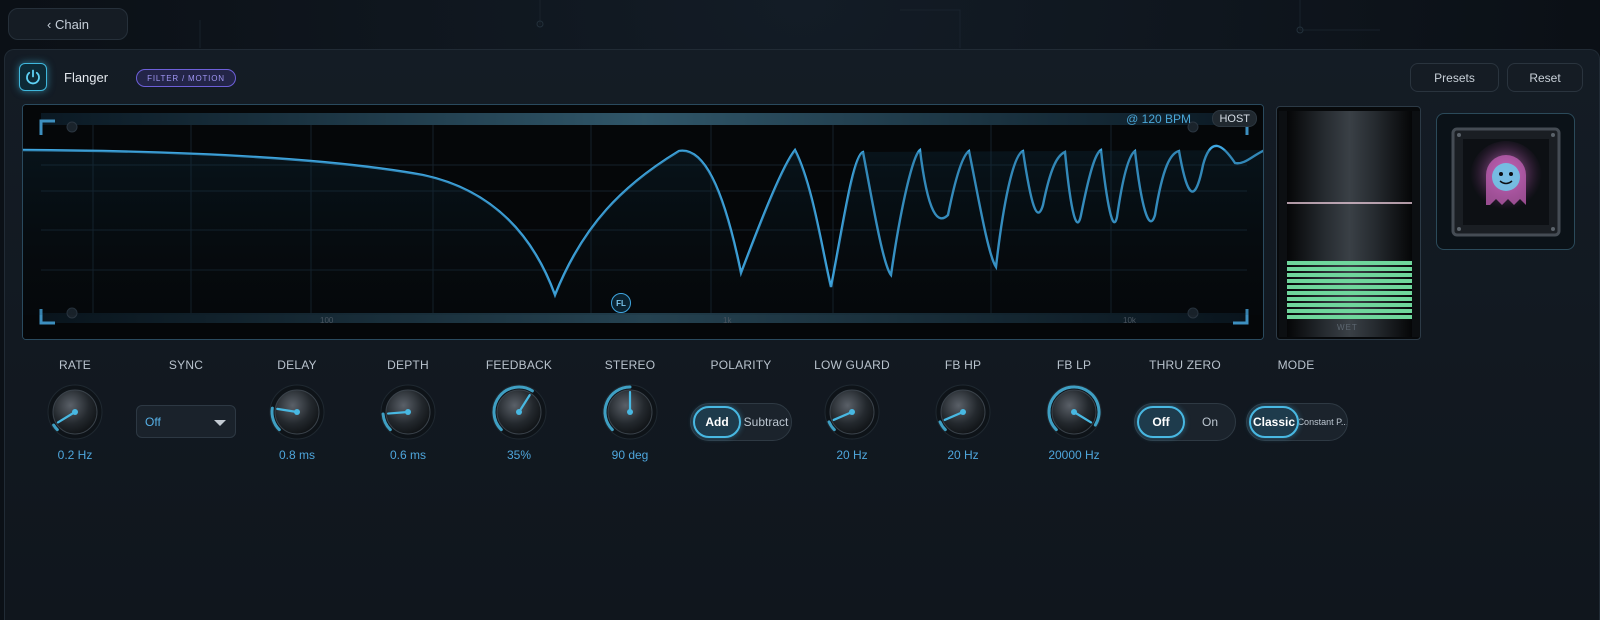 Image resolution: width=1600 pixels, height=620 pixels. I want to click on polarity-control: POLARITY, so click(741, 366).